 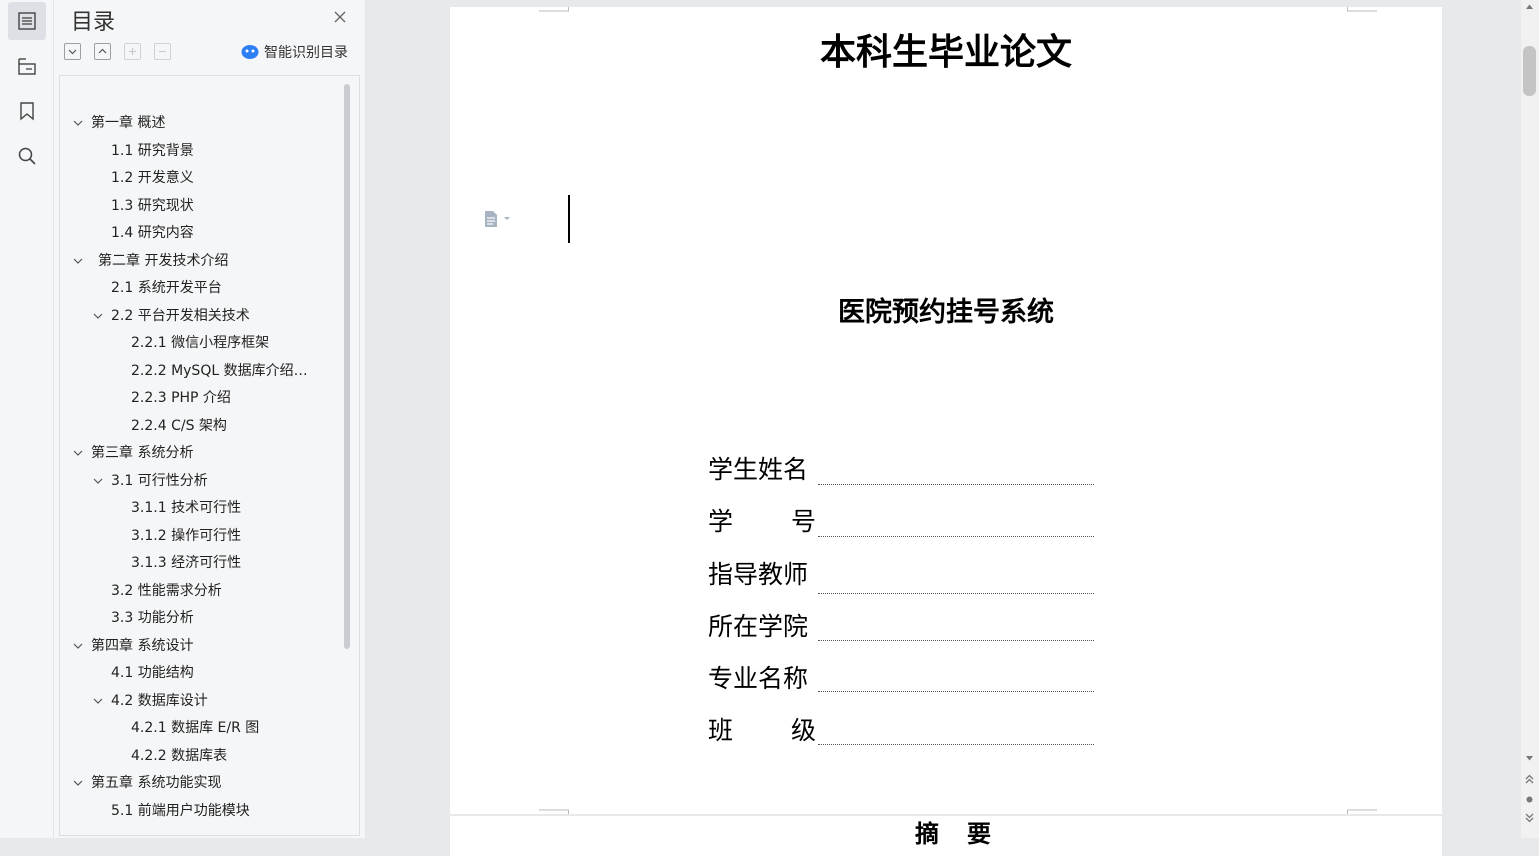 What do you see at coordinates (200, 342) in the screenshot?
I see `toc-item: 2.2.1 微信小程序框架` at bounding box center [200, 342].